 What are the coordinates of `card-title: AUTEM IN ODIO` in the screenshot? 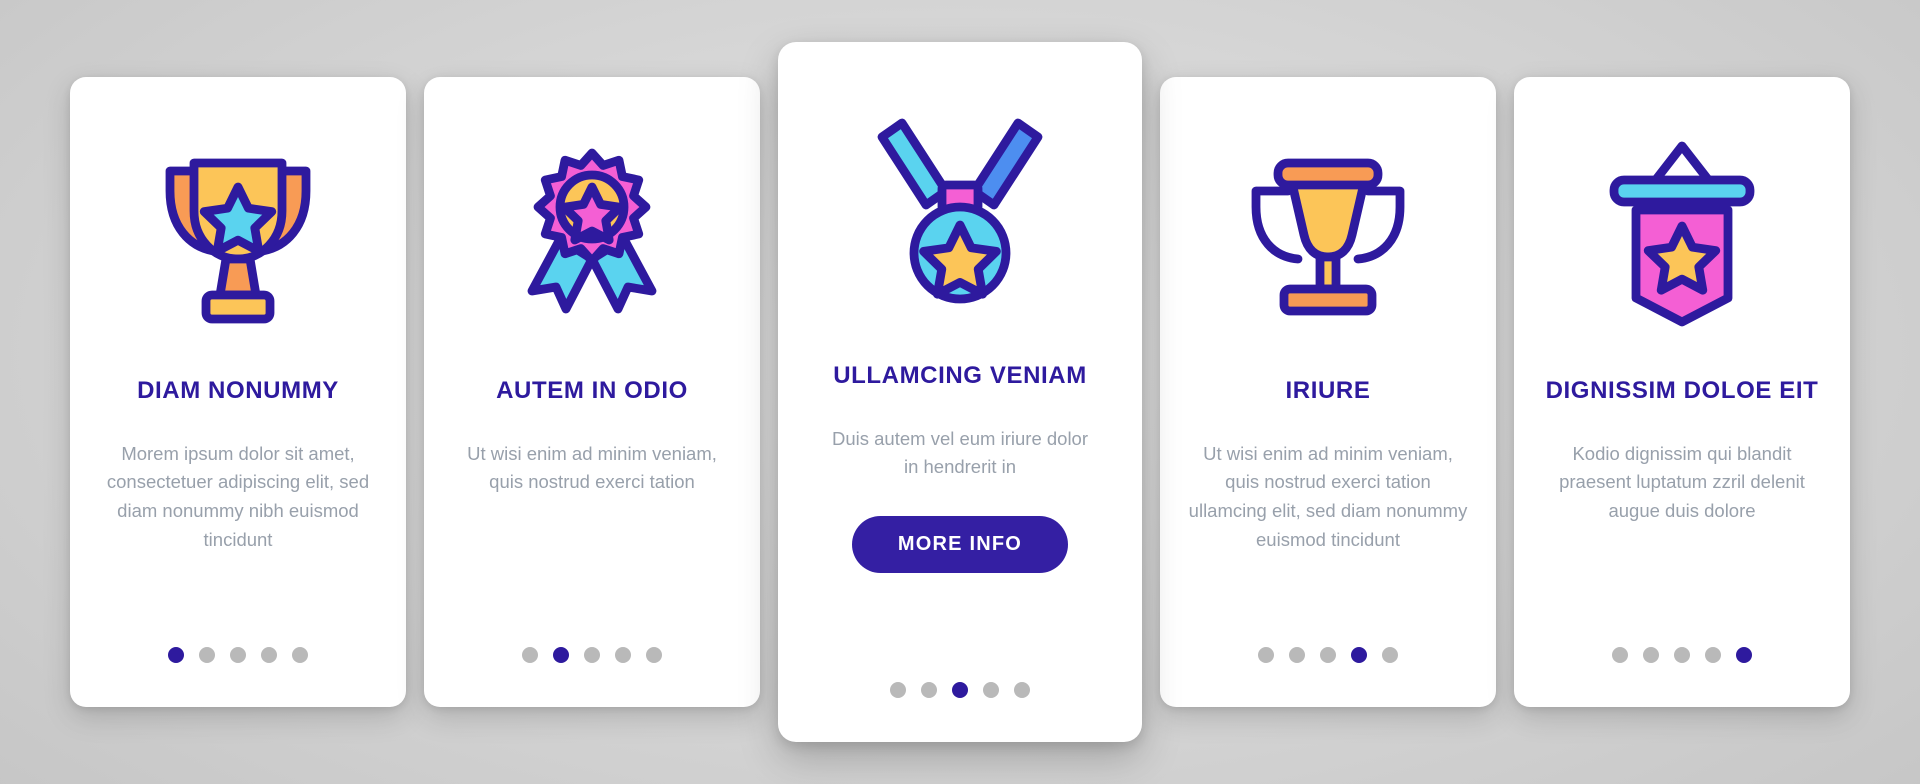 It's located at (592, 390).